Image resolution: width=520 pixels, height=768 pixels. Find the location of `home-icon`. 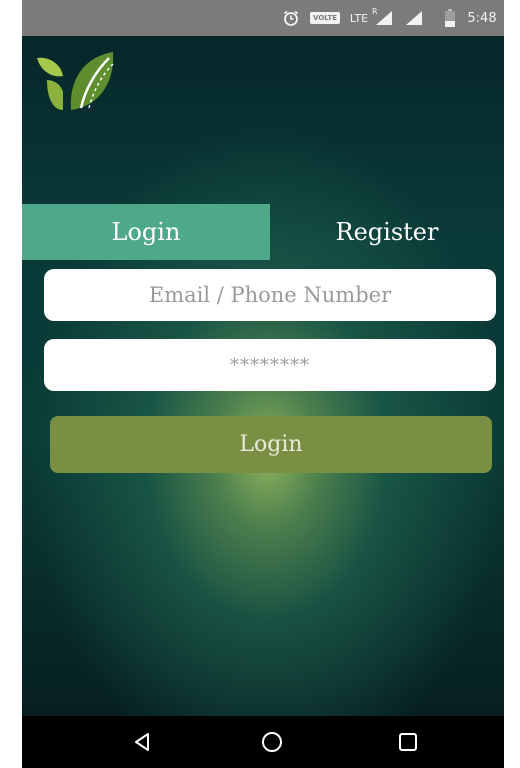

home-icon is located at coordinates (272, 742).